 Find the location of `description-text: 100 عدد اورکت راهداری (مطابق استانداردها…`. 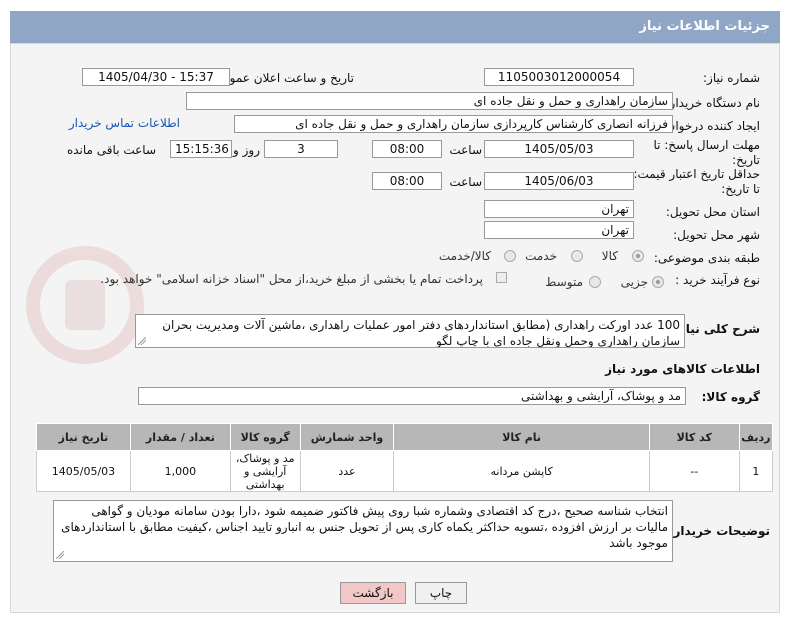

description-text: 100 عدد اورکت راهداری (مطابق استانداردها… is located at coordinates (421, 333).